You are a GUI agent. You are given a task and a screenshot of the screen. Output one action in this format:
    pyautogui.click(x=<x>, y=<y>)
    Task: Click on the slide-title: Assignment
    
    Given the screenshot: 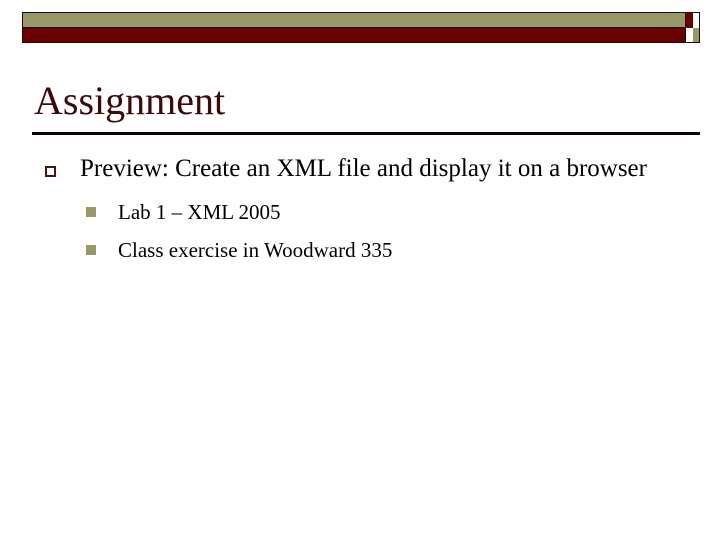 What is the action you would take?
    pyautogui.click(x=130, y=100)
    